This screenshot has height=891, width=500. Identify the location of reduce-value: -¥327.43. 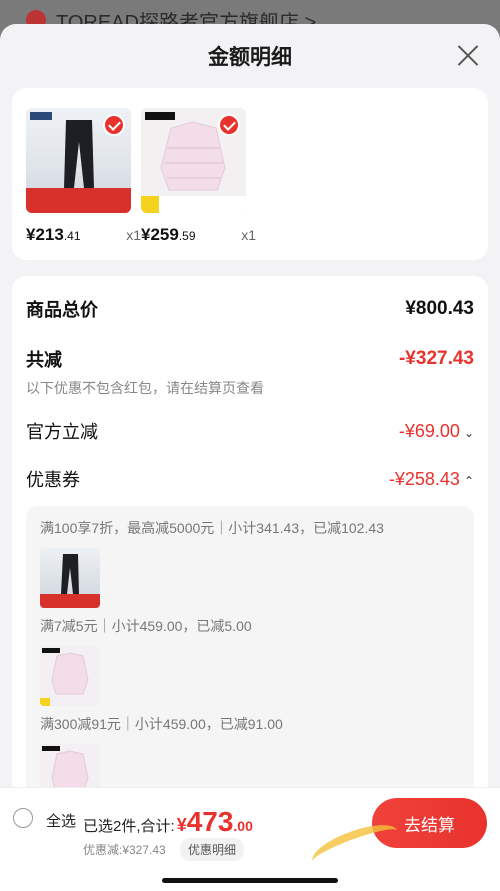
(436, 358).